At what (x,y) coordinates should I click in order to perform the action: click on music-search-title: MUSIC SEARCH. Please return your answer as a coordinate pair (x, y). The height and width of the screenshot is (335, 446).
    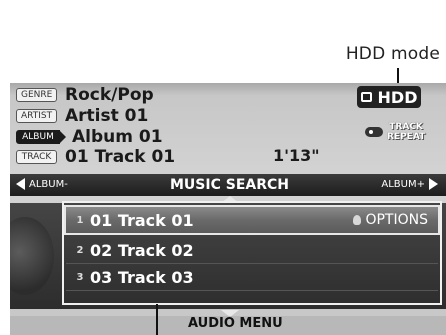
    Looking at the image, I should click on (229, 185).